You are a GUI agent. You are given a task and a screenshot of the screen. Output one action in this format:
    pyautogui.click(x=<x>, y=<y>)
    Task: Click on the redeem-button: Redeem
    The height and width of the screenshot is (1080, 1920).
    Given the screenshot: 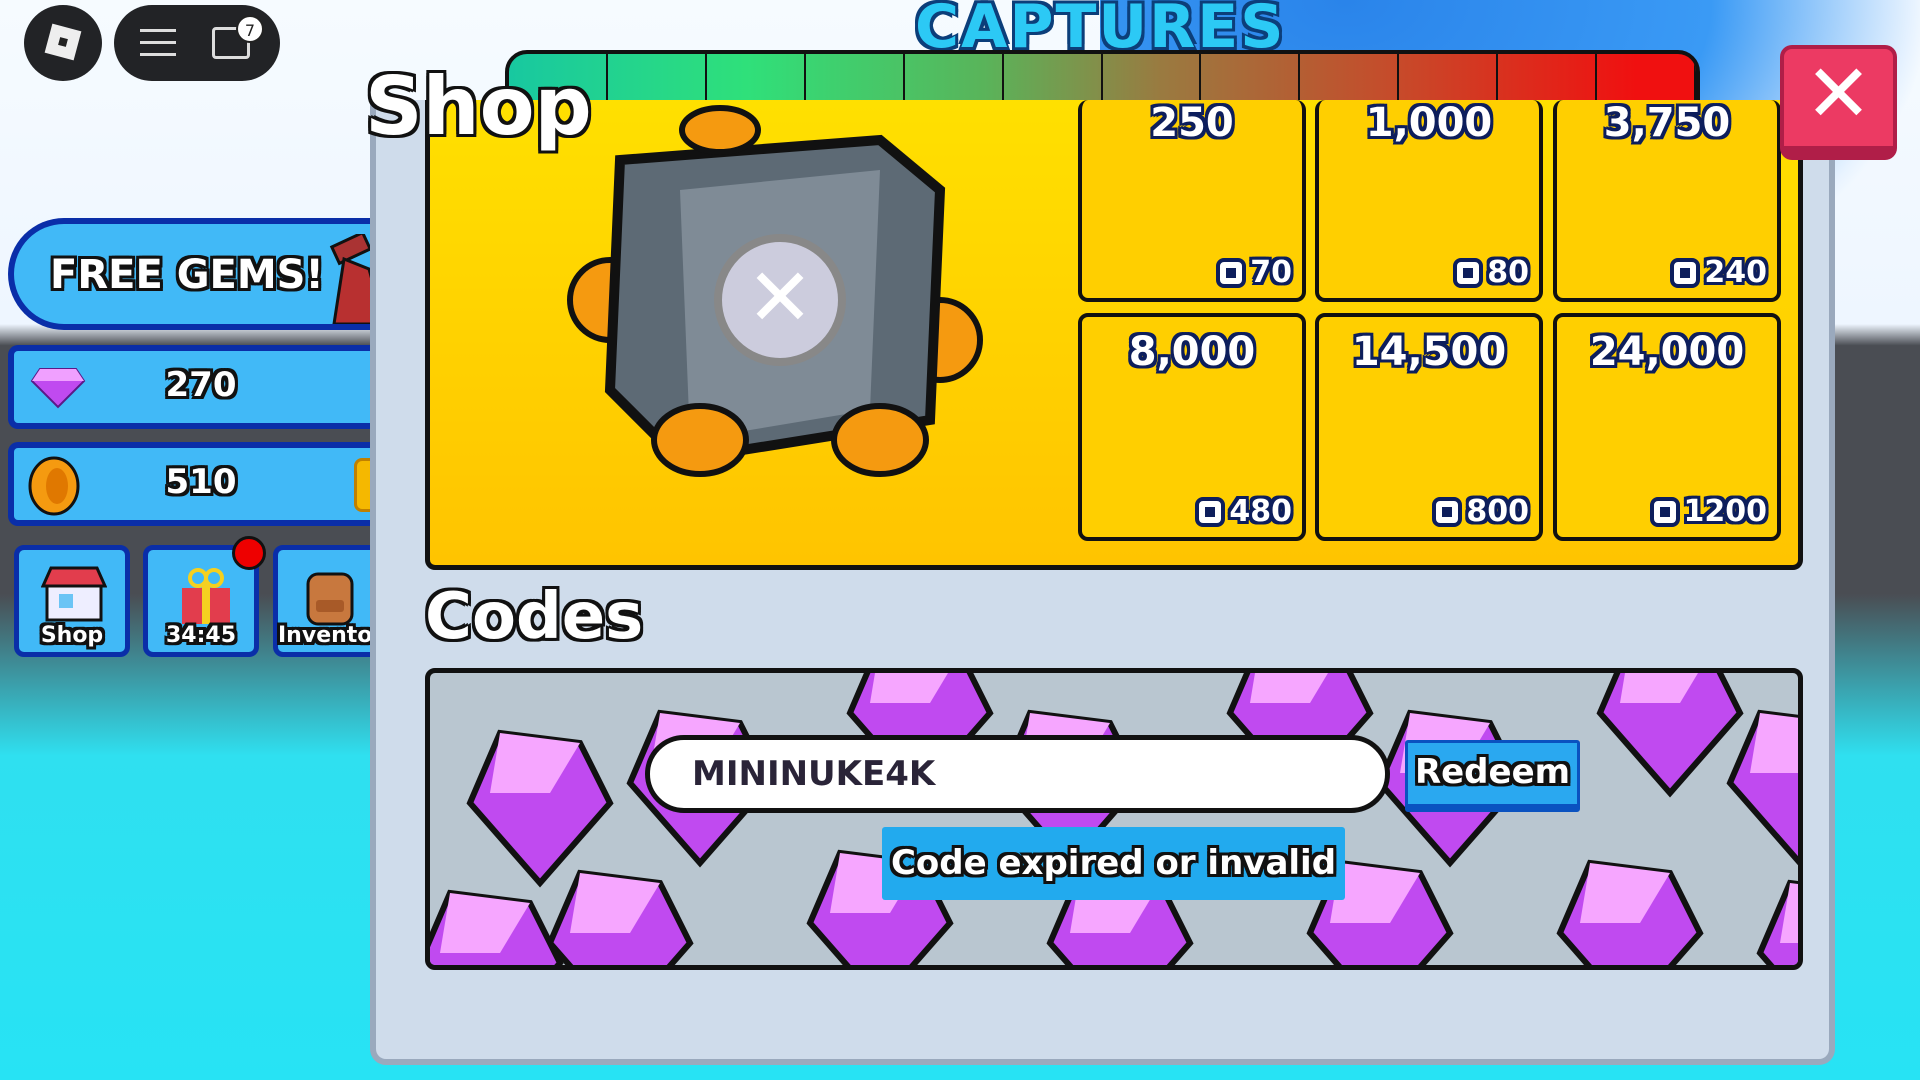 What is the action you would take?
    pyautogui.click(x=1492, y=776)
    